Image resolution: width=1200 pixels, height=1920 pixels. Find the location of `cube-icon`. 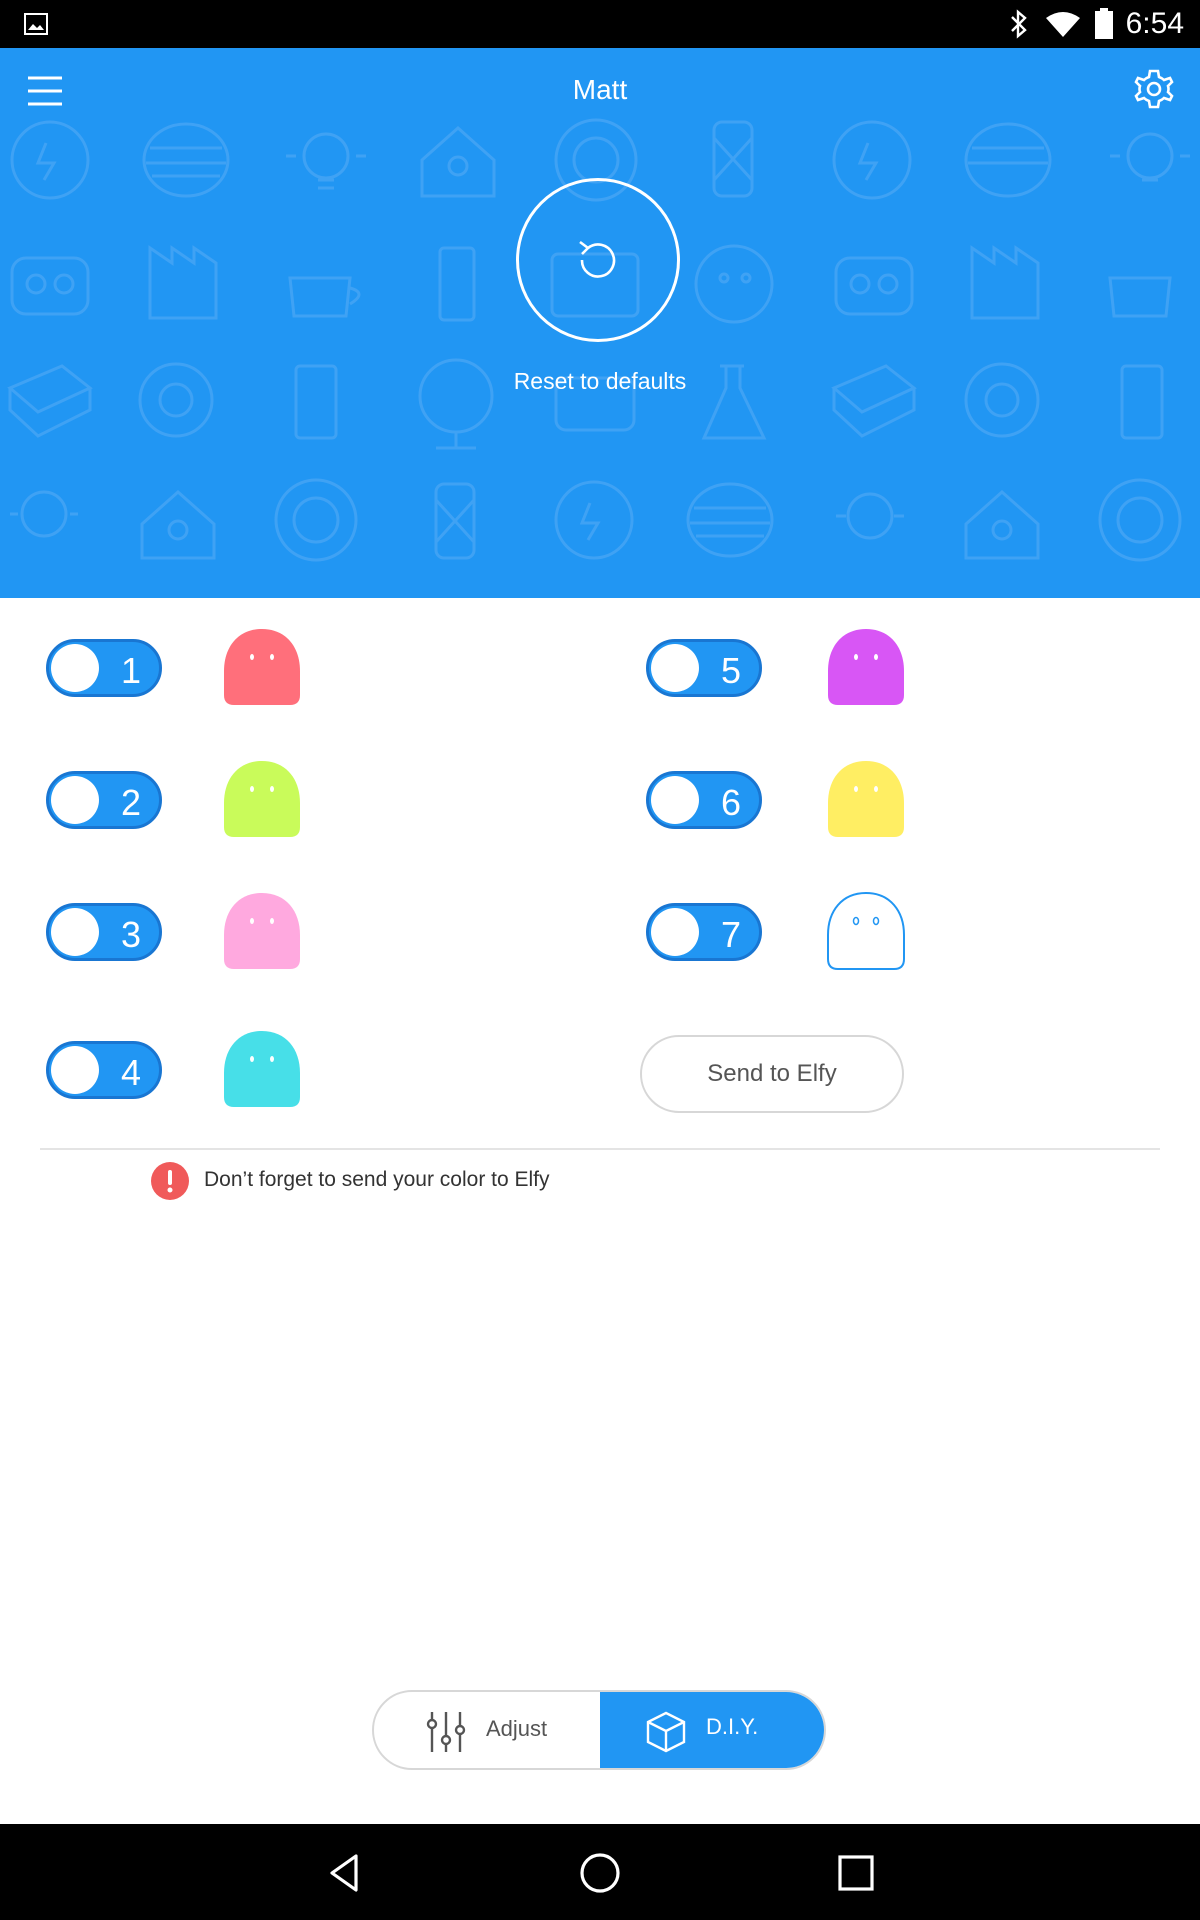

cube-icon is located at coordinates (666, 1732).